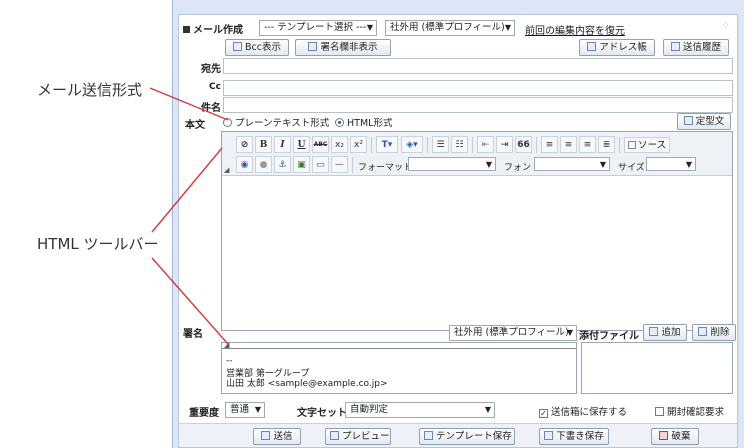 This screenshot has width=755, height=448. What do you see at coordinates (189, 104) in the screenshot?
I see `mail-format-leader` at bounding box center [189, 104].